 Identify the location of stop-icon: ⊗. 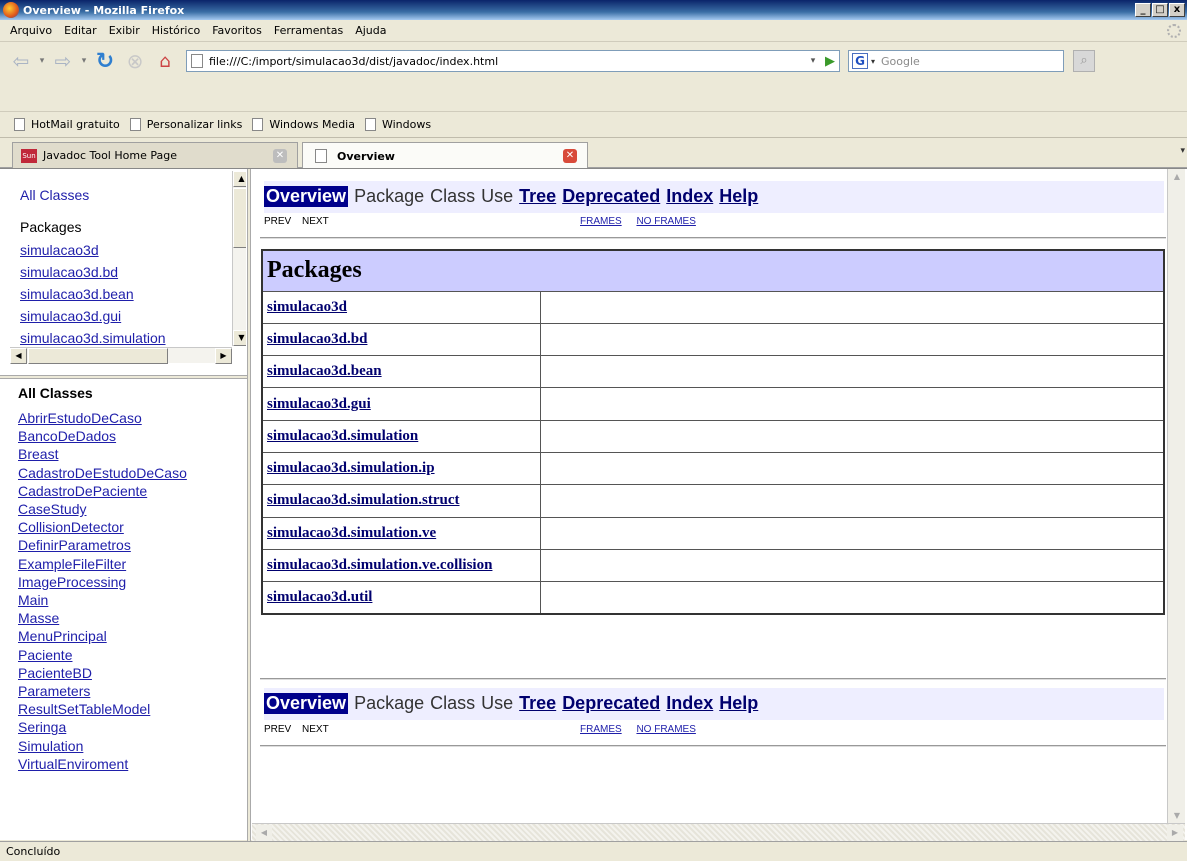
(135, 61).